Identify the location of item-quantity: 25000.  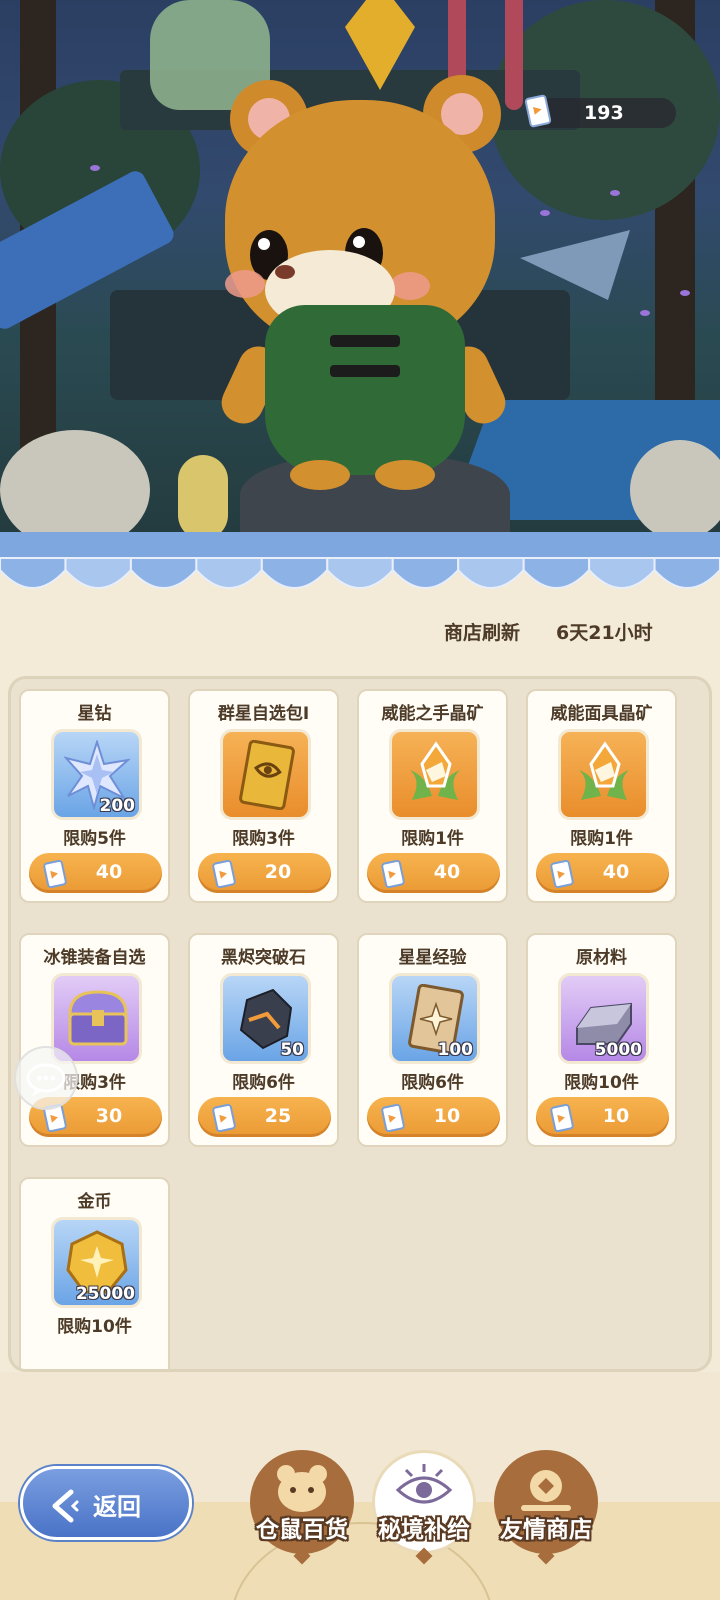
(105, 1294).